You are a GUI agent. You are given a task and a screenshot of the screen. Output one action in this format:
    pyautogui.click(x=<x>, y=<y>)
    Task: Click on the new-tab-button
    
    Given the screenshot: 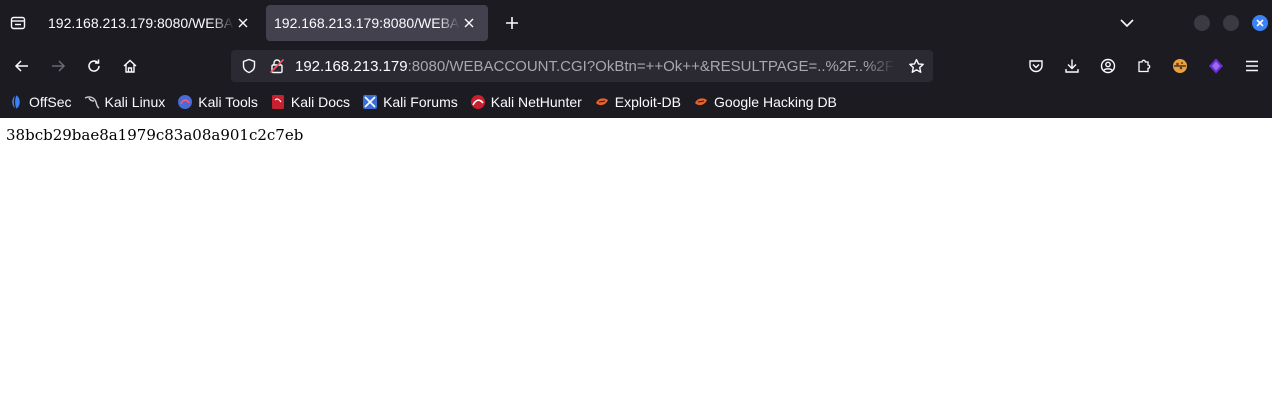 What is the action you would take?
    pyautogui.click(x=512, y=23)
    